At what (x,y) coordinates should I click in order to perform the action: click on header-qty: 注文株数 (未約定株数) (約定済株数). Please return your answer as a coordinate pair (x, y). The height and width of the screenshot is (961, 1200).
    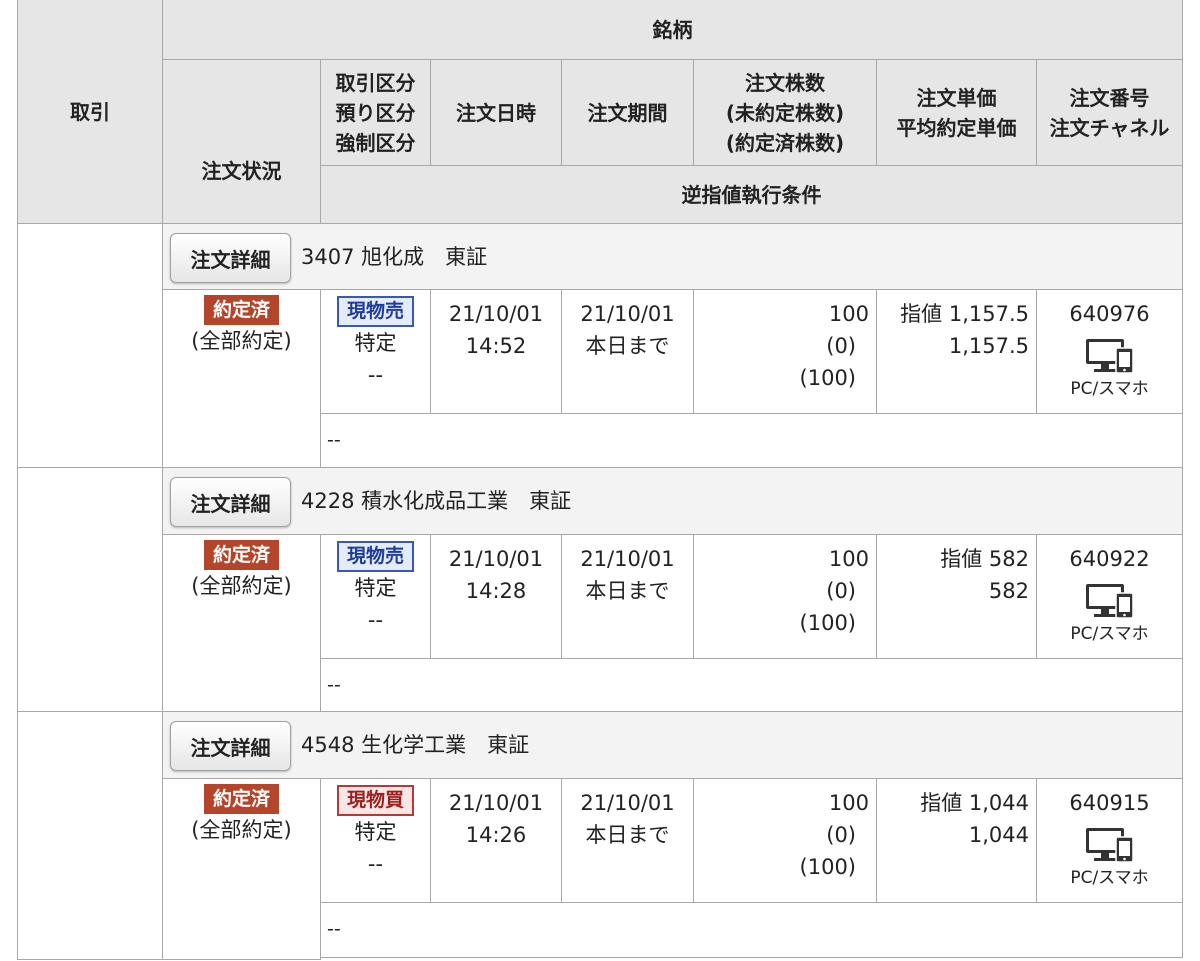
    Looking at the image, I should click on (785, 112).